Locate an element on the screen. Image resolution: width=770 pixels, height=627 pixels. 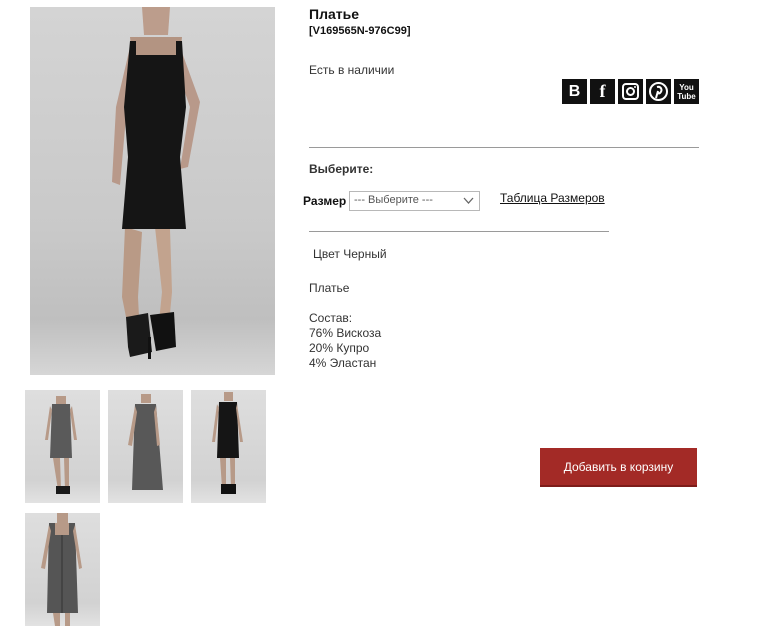
youtube-glyph: You Tube is located at coordinates (686, 91).